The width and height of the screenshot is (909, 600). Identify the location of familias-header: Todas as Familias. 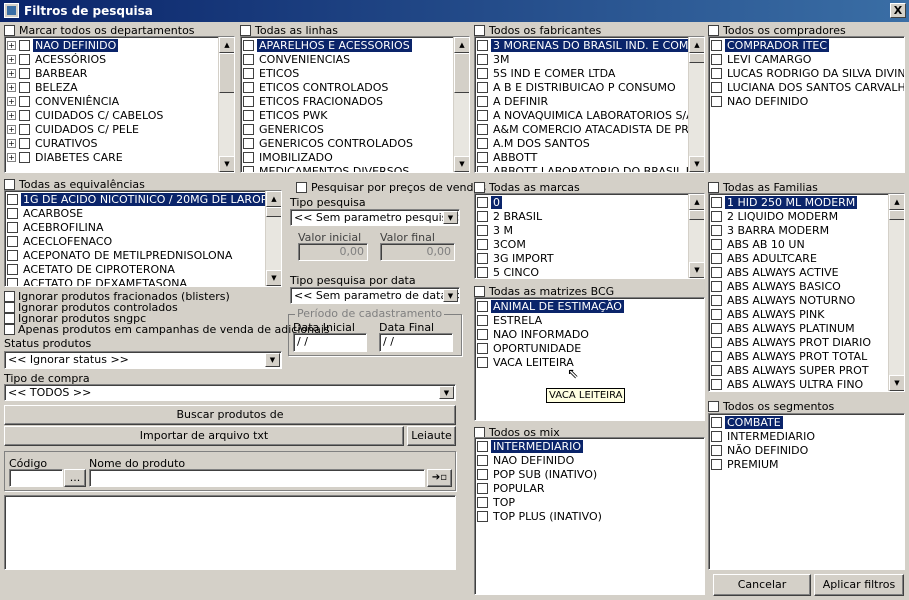
(763, 187).